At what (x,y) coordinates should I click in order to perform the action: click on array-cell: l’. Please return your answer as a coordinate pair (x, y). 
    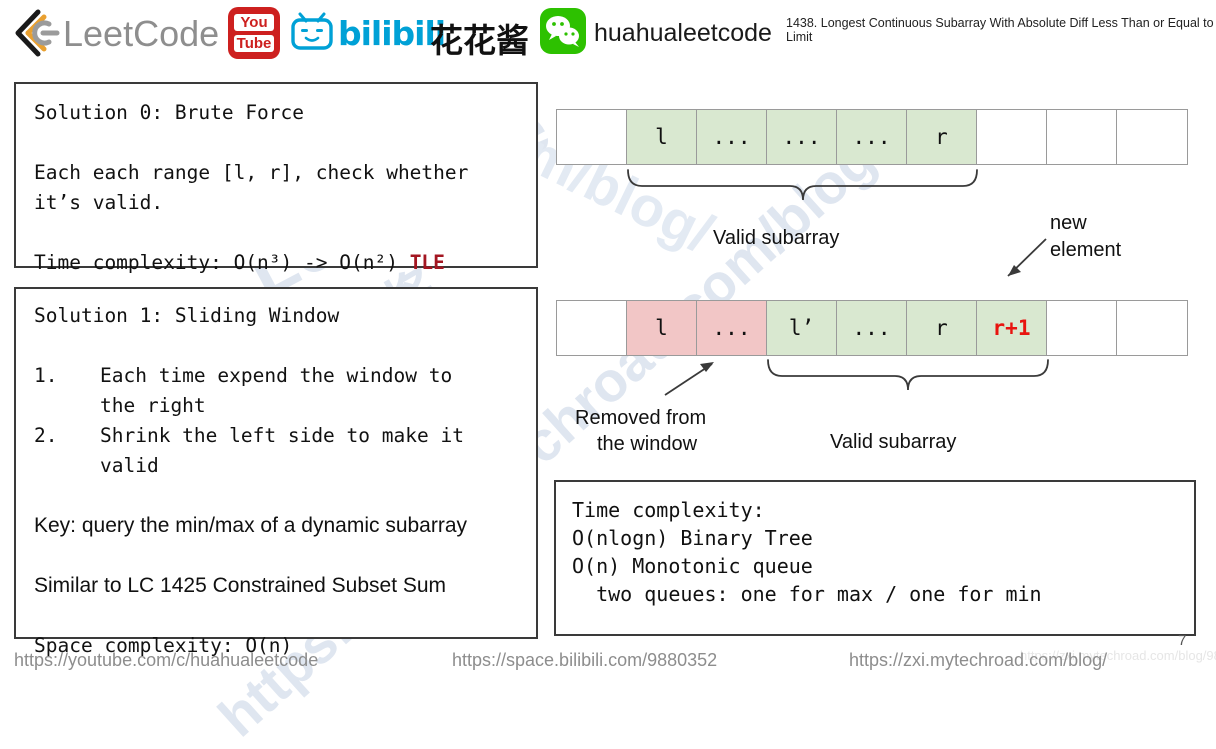
    Looking at the image, I should click on (802, 328).